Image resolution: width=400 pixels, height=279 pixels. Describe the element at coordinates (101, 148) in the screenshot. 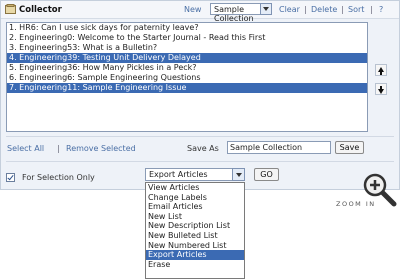

I see `remove-selected-link: Remove Selected` at that location.